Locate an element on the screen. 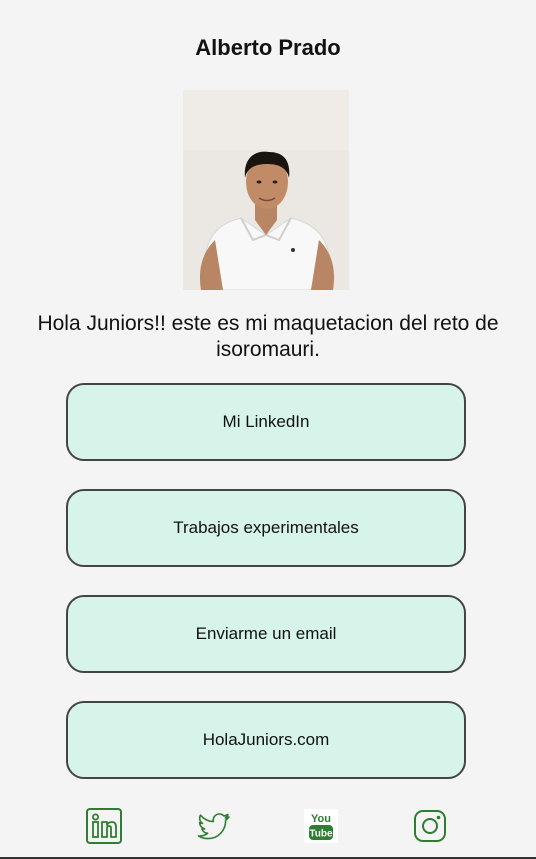 The image size is (536, 859). youtube-icon: You Tube is located at coordinates (321, 826).